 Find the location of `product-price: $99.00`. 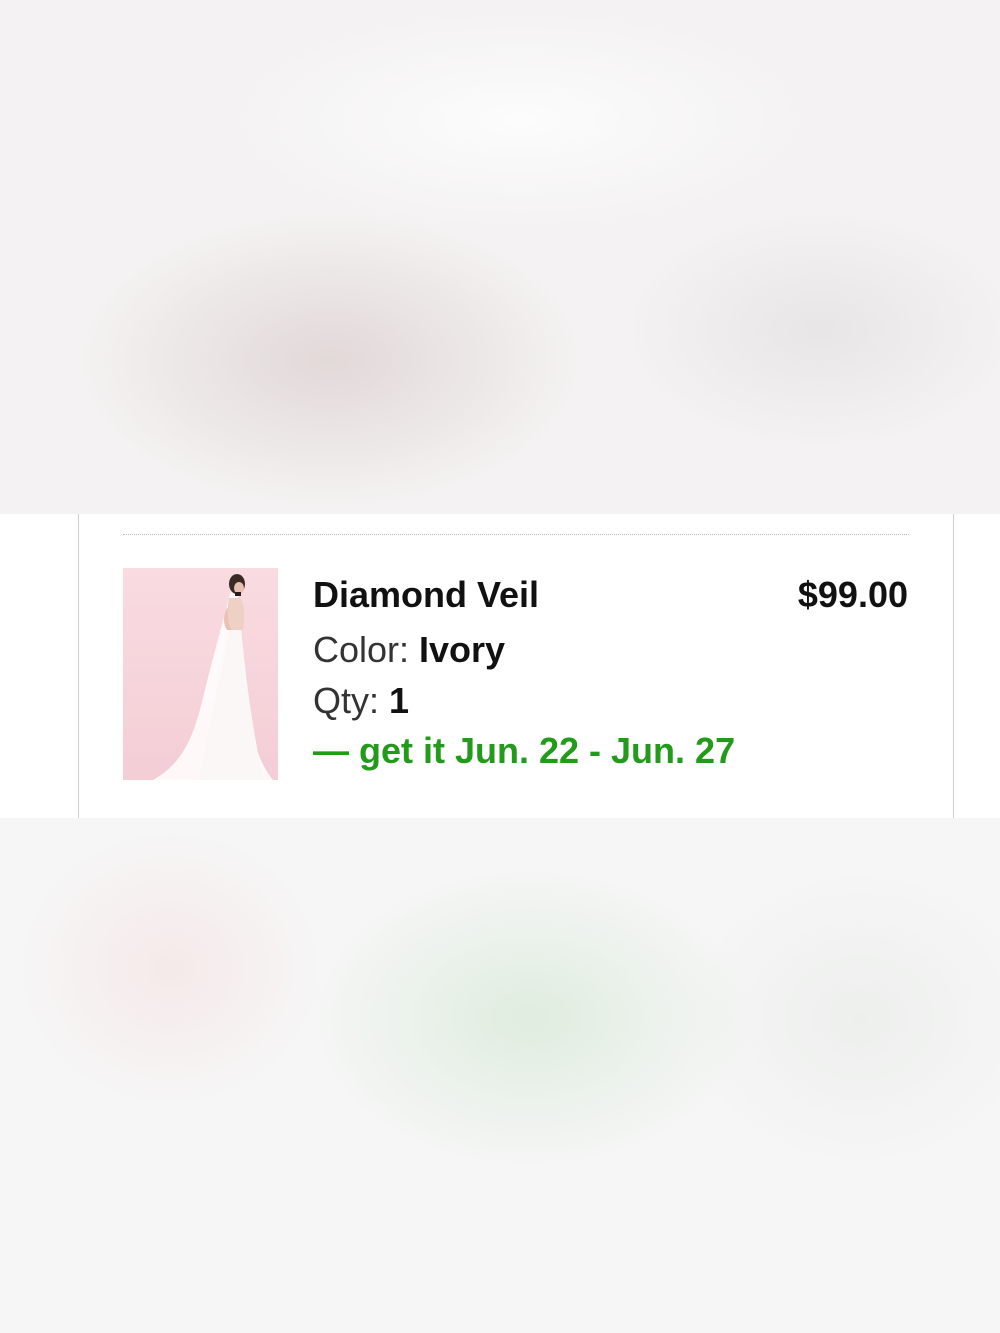

product-price: $99.00 is located at coordinates (852, 594).